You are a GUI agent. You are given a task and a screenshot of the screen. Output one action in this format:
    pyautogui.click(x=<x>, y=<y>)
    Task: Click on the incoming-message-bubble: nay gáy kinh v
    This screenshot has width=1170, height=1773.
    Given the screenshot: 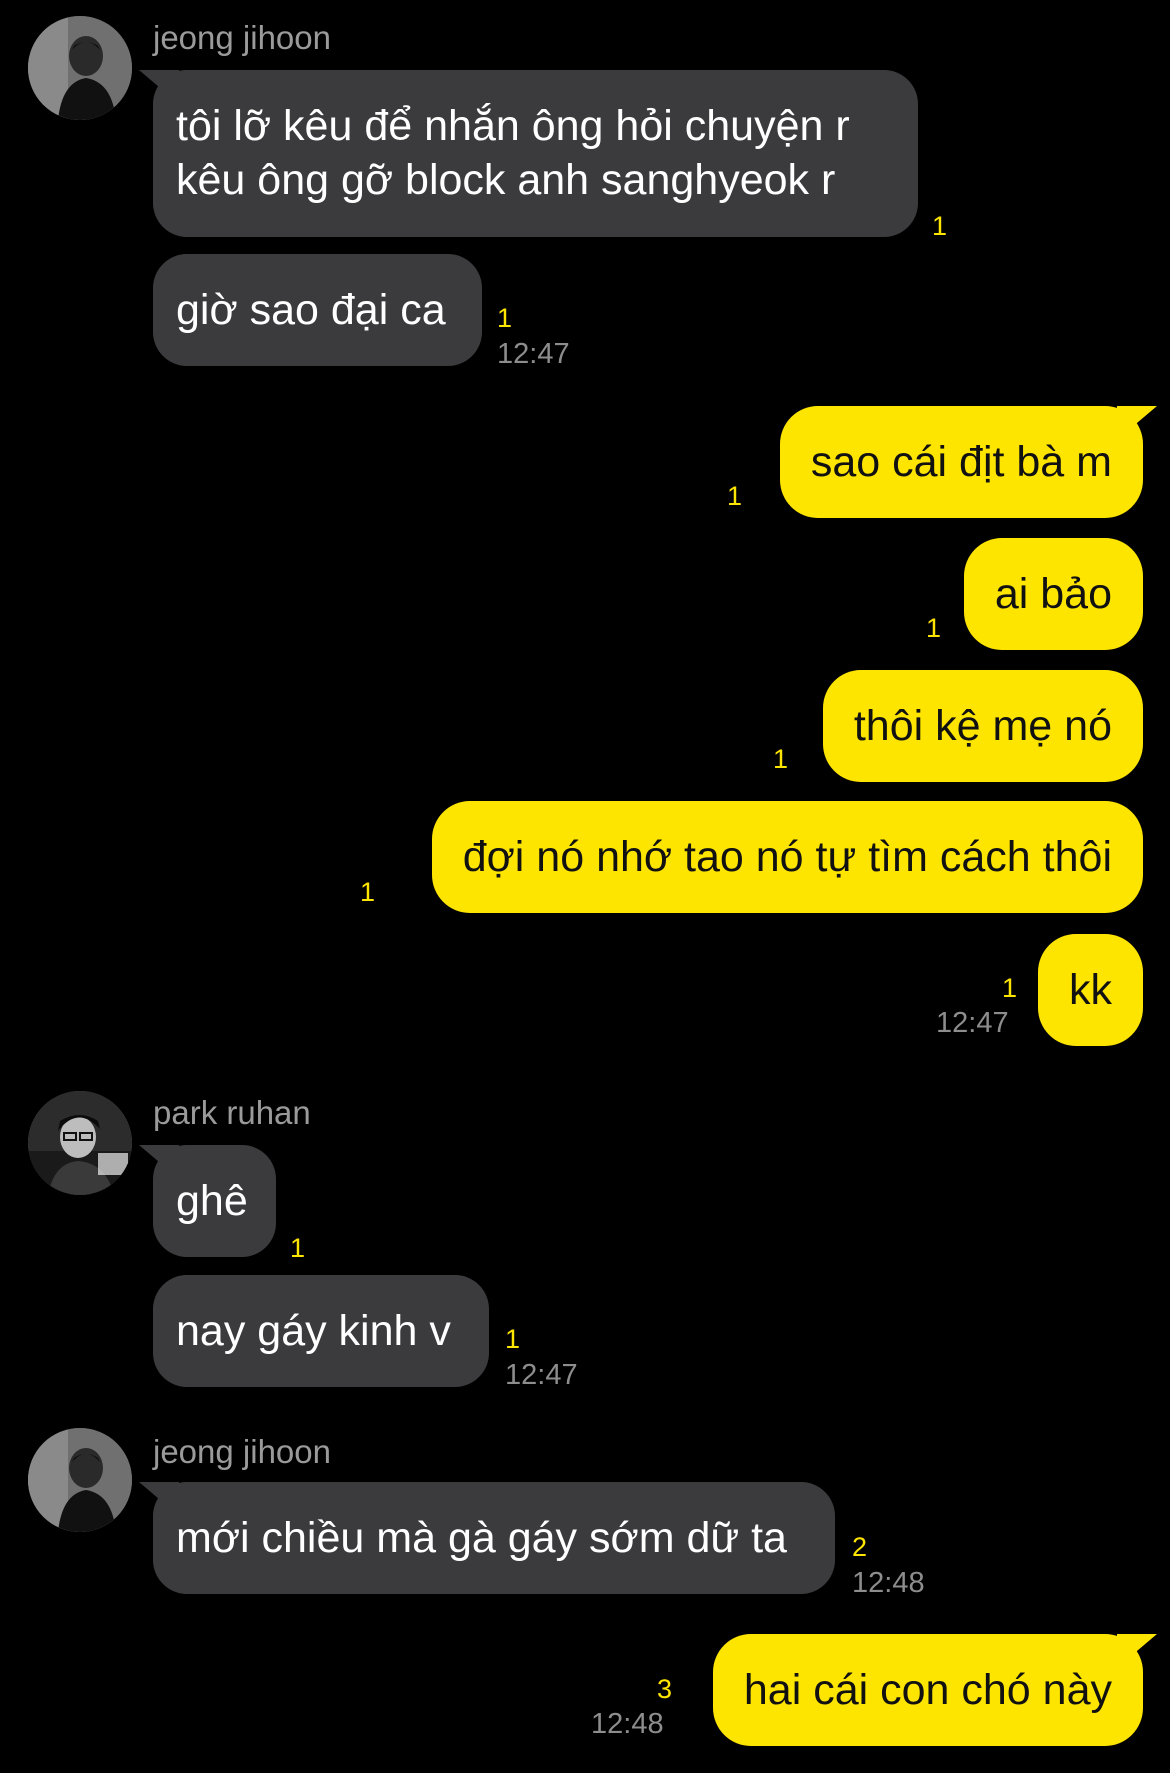 What is the action you would take?
    pyautogui.click(x=321, y=1331)
    